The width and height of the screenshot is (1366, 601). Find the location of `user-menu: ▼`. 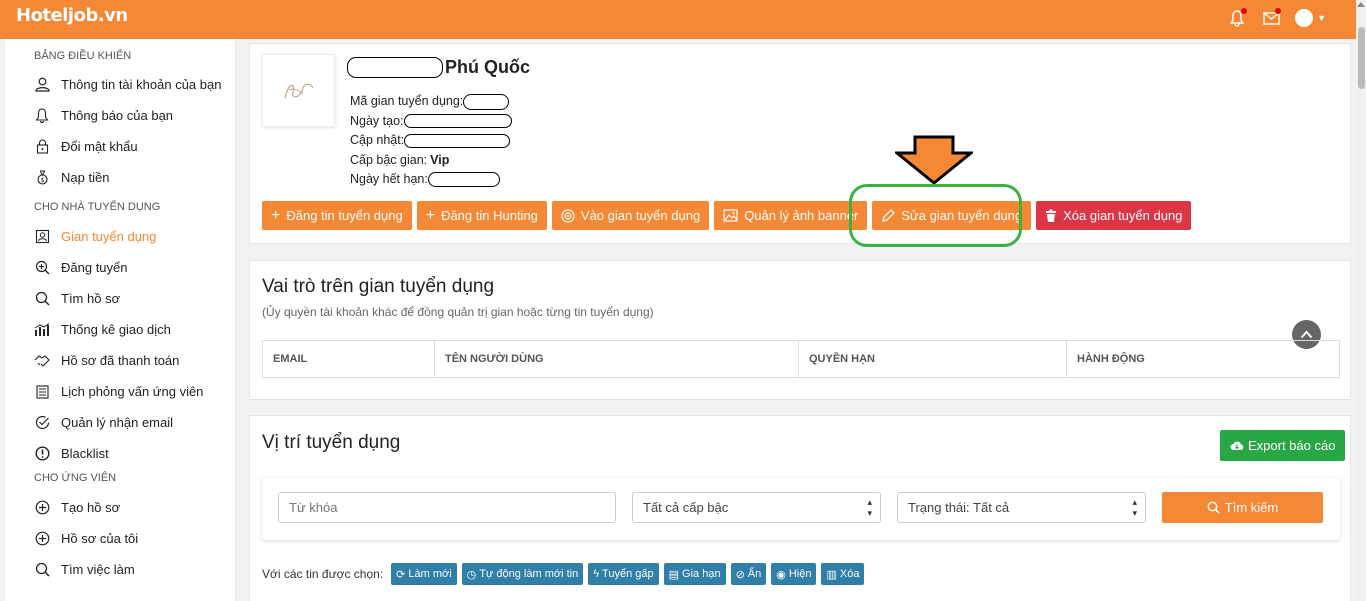

user-menu: ▼ is located at coordinates (1310, 18).